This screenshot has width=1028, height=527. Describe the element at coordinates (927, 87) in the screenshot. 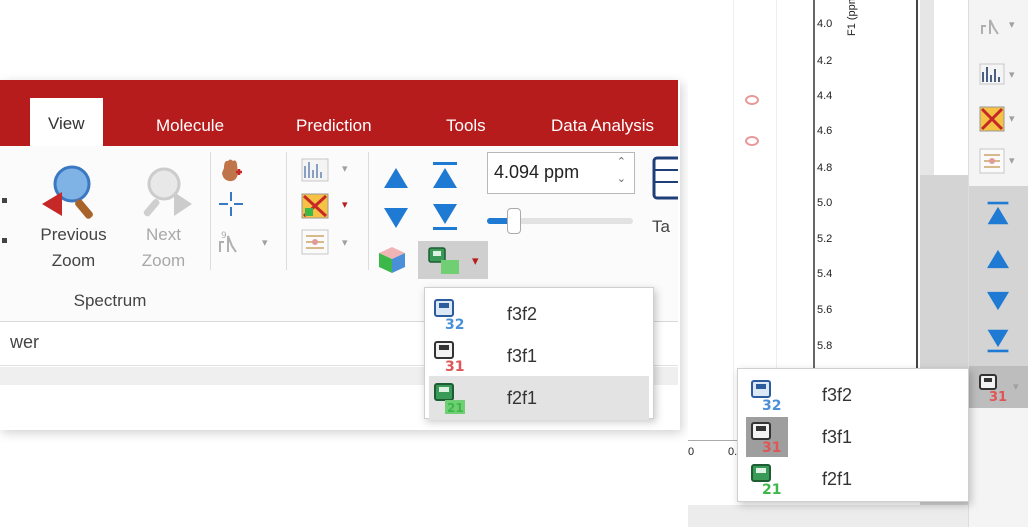

I see `vertical-scrollbar` at that location.